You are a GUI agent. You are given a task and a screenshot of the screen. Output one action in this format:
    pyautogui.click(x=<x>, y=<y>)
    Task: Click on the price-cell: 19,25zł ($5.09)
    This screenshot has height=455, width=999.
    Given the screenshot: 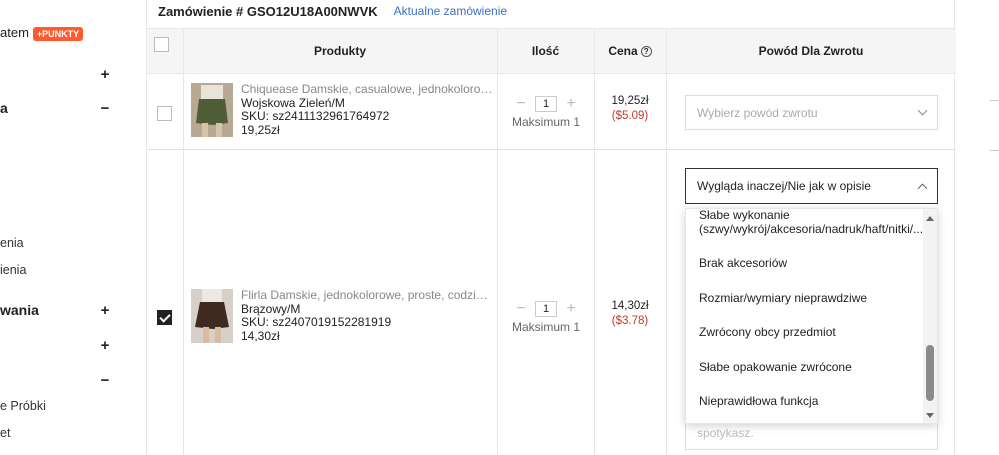 What is the action you would take?
    pyautogui.click(x=630, y=109)
    